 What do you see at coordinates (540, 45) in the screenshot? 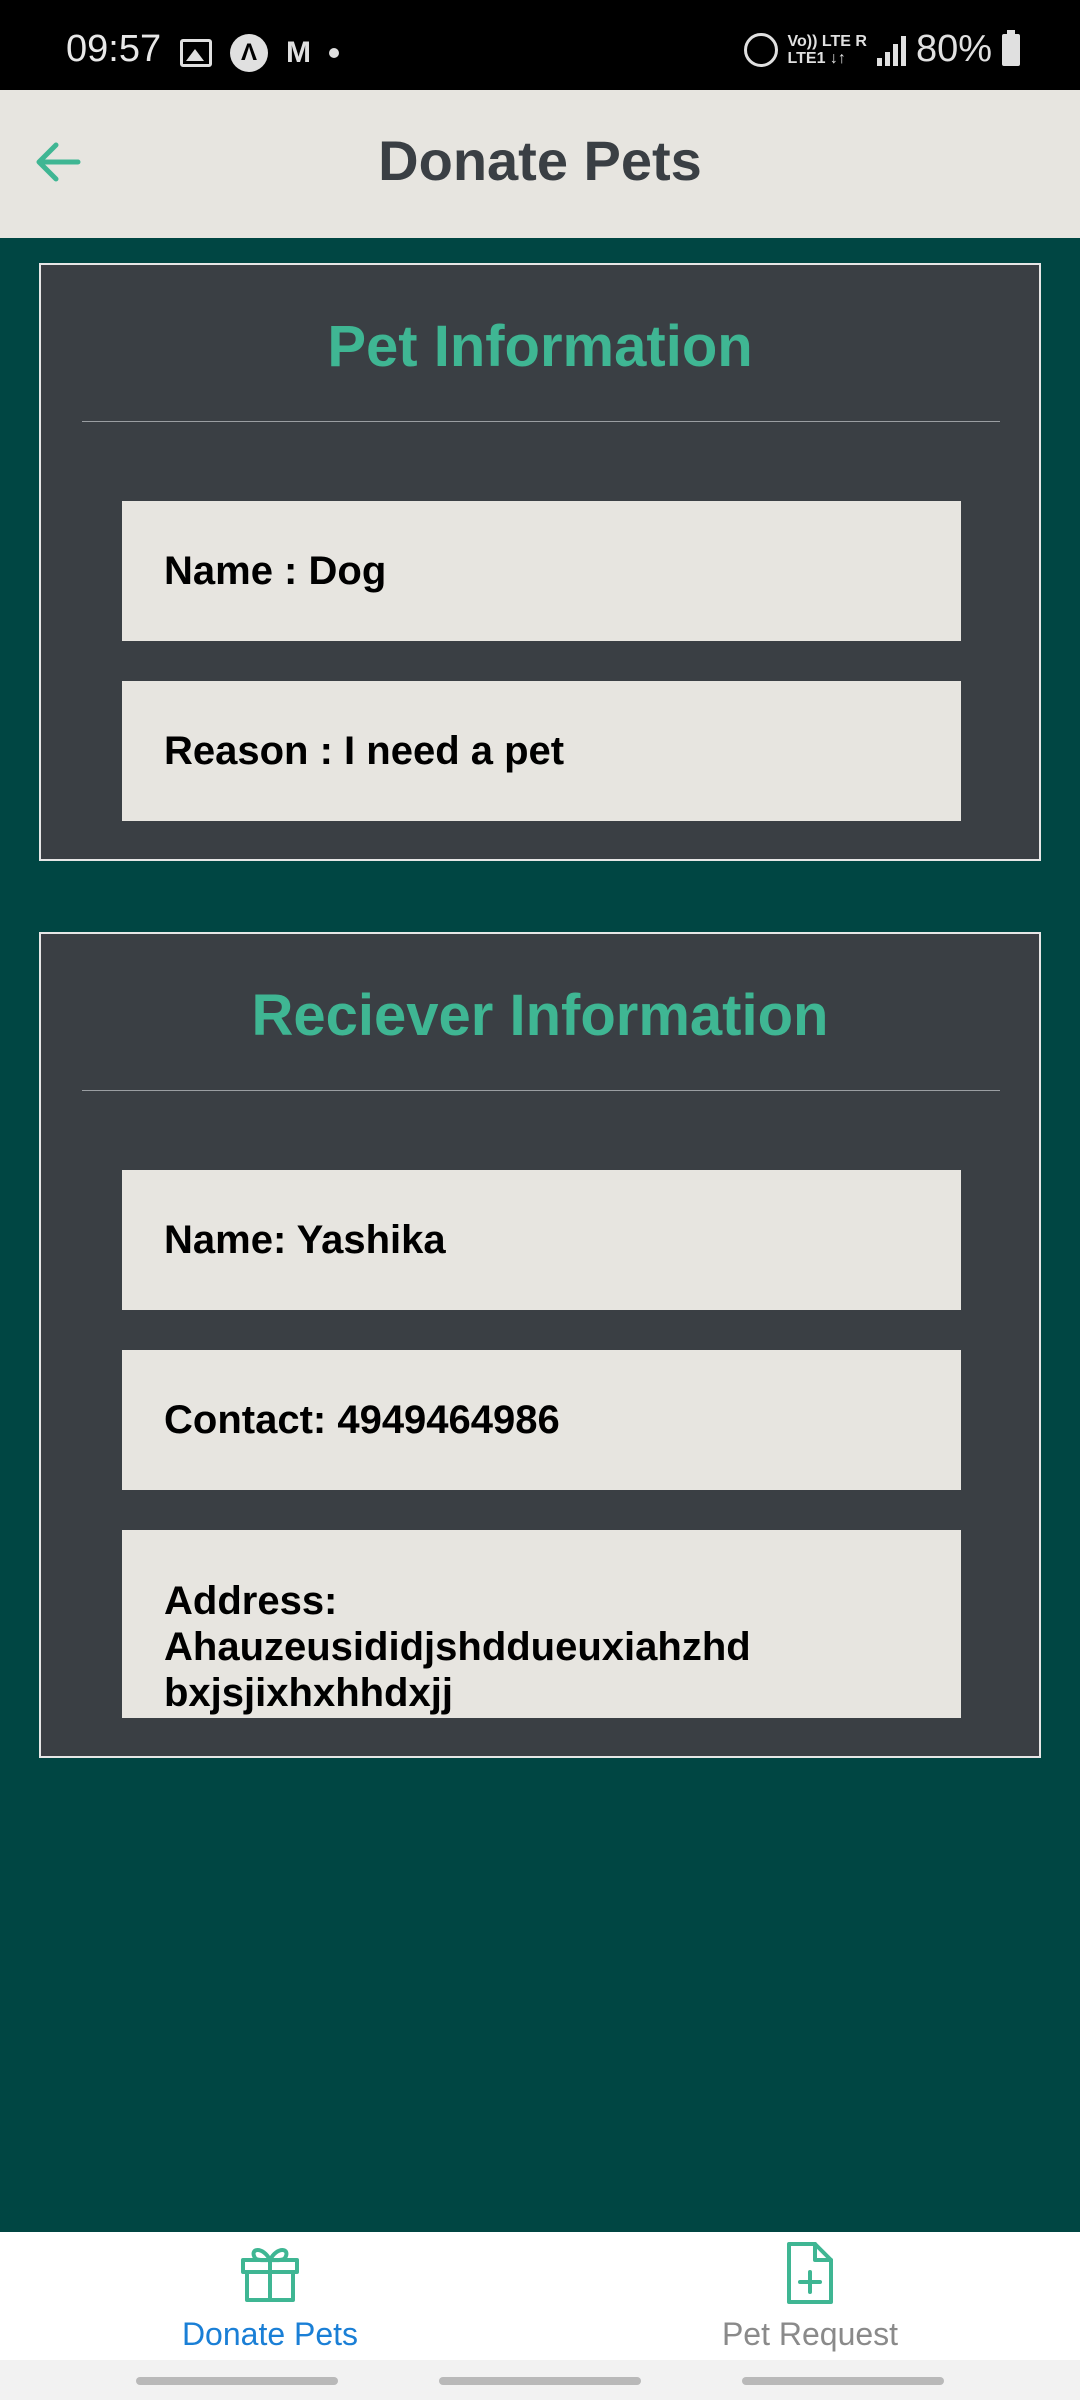
I see `status-bar: 09:57 Λ M Vo)) LTE R LTE1 ↓↑ 80%` at bounding box center [540, 45].